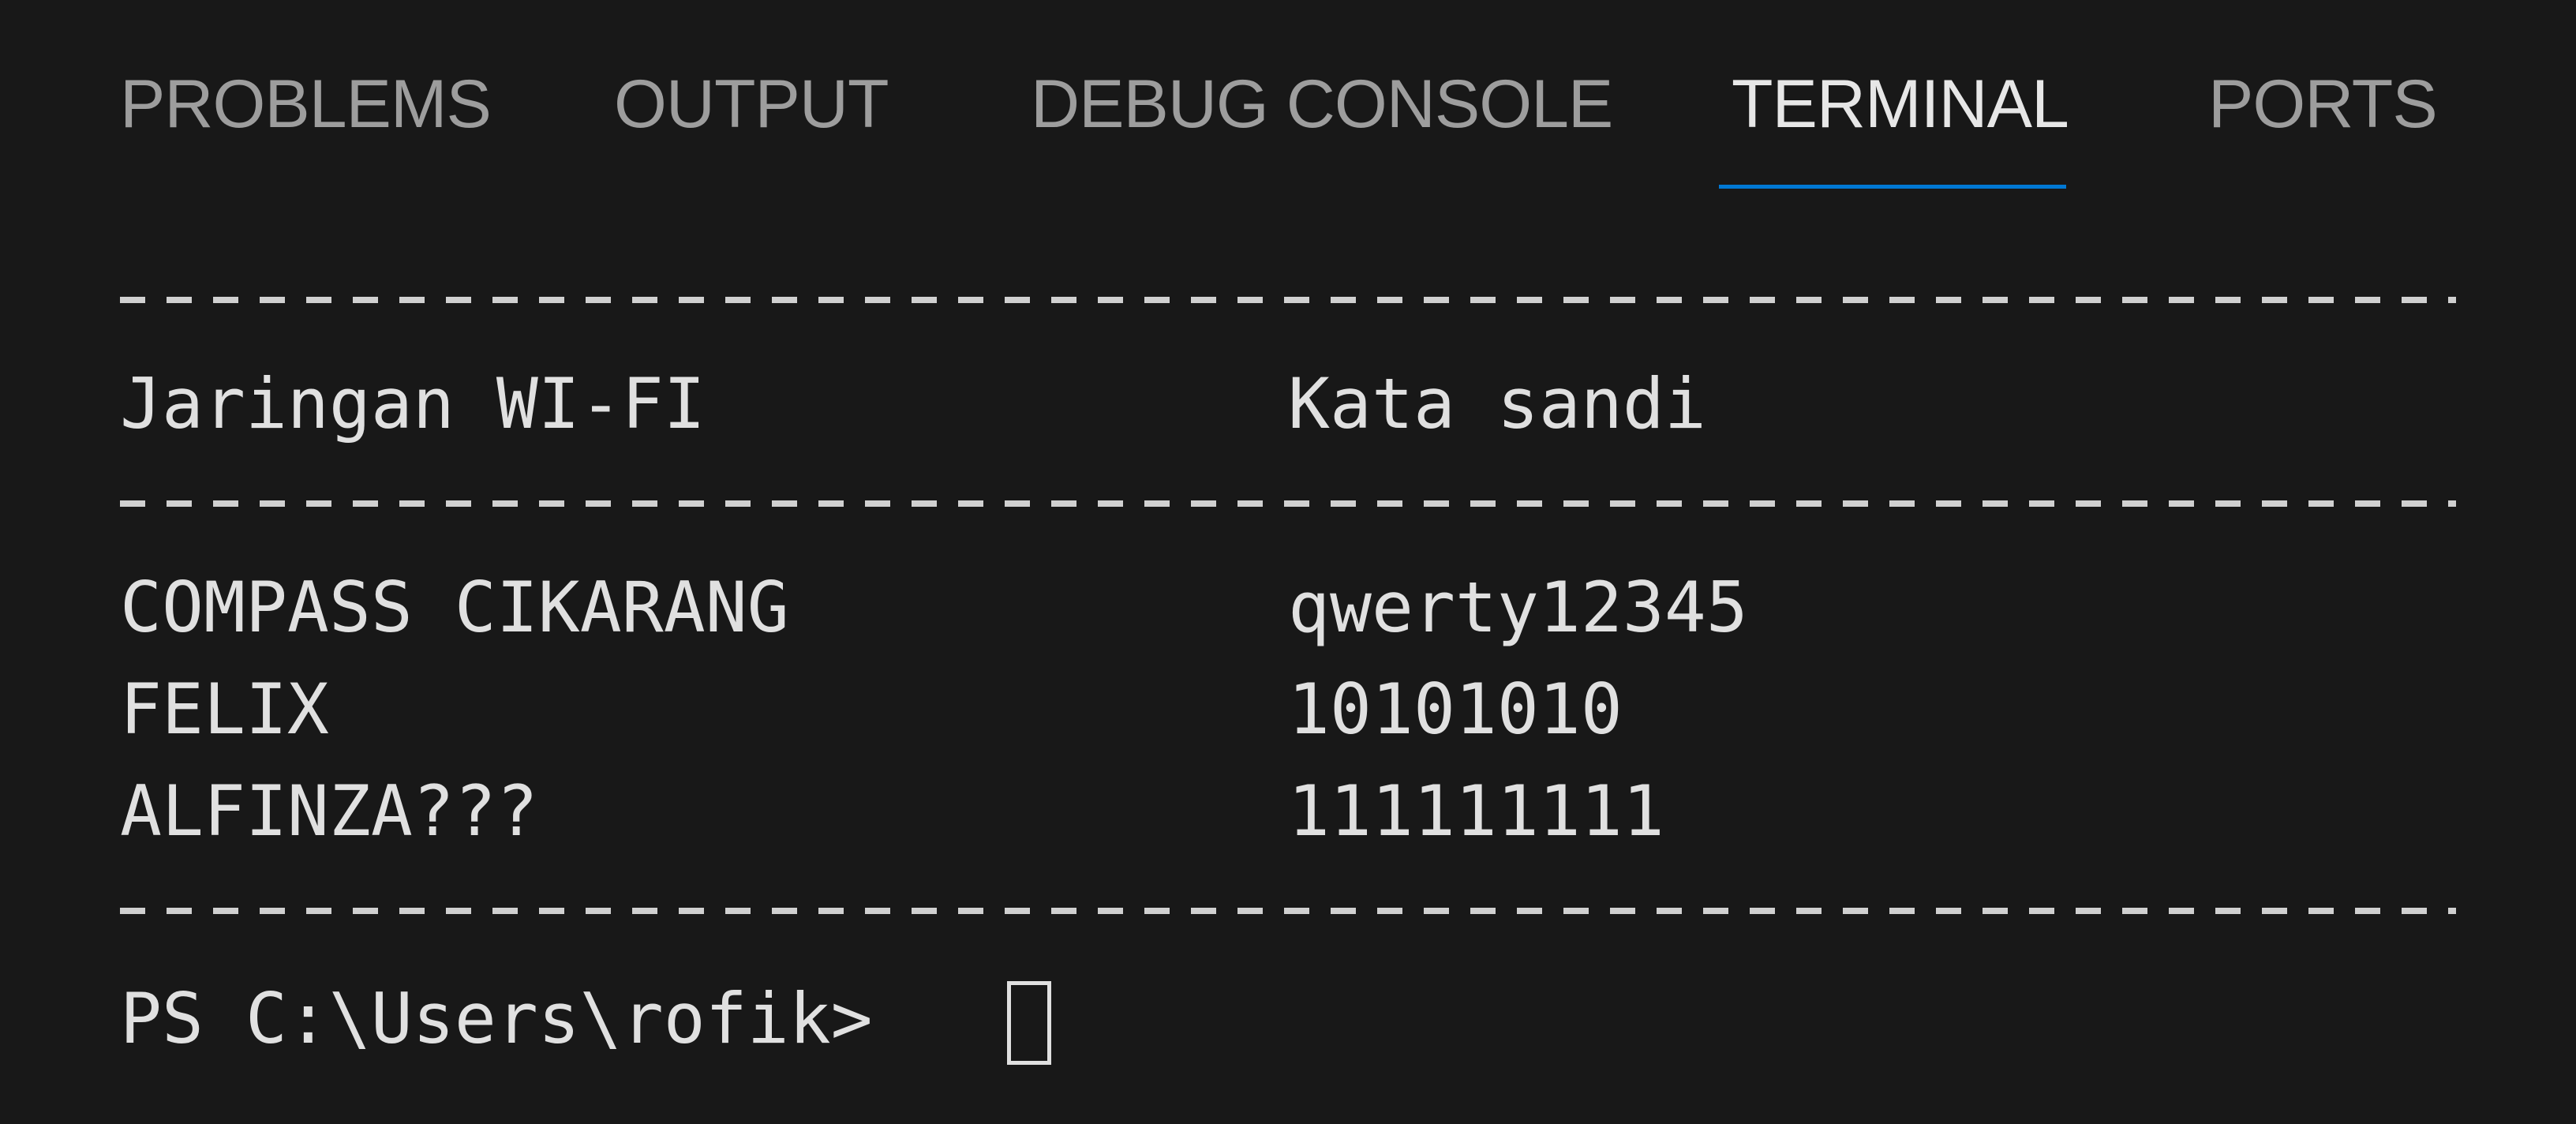 The image size is (2576, 1124). I want to click on table-header-row: Jaringan WI-FI Kata sandi, so click(1304, 404).